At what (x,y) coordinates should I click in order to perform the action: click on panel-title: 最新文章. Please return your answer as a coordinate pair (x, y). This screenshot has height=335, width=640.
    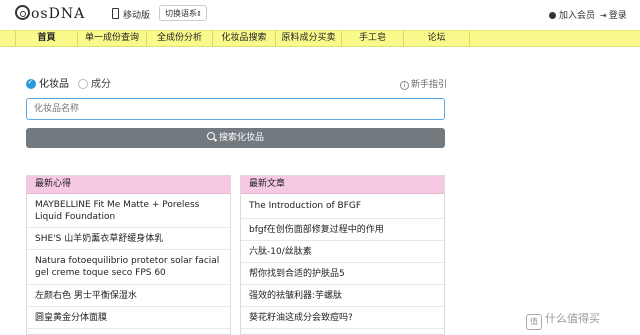
    Looking at the image, I should click on (342, 185).